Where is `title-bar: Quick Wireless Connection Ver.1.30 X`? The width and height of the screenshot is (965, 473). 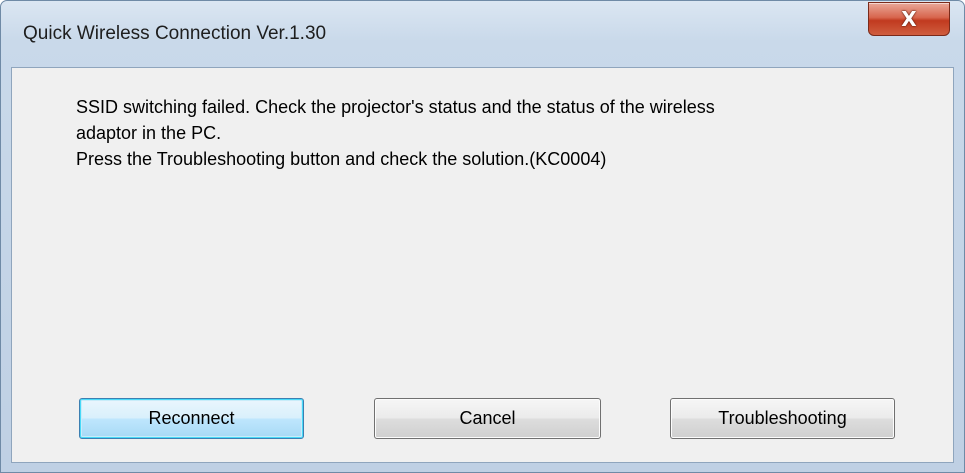 title-bar: Quick Wireless Connection Ver.1.30 X is located at coordinates (482, 34).